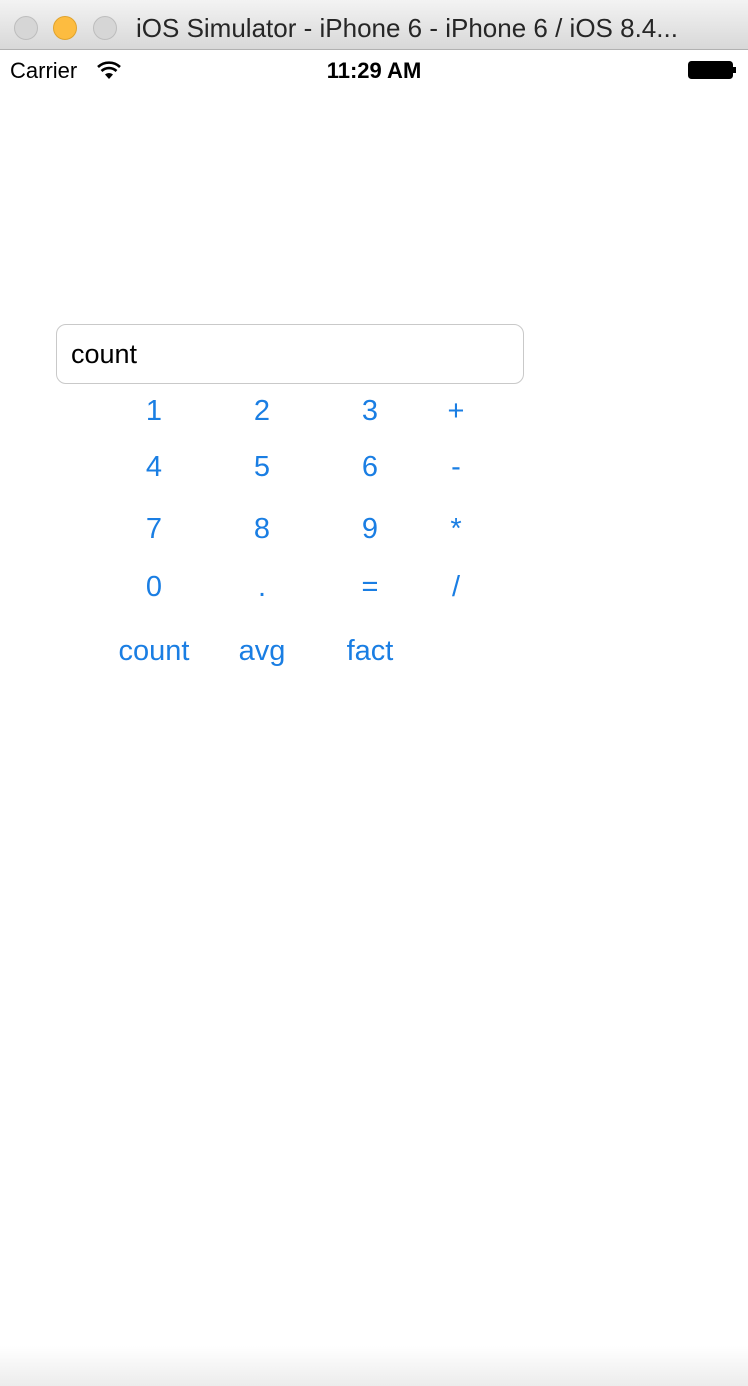 The image size is (748, 1386). I want to click on key-5: 5, so click(262, 467).